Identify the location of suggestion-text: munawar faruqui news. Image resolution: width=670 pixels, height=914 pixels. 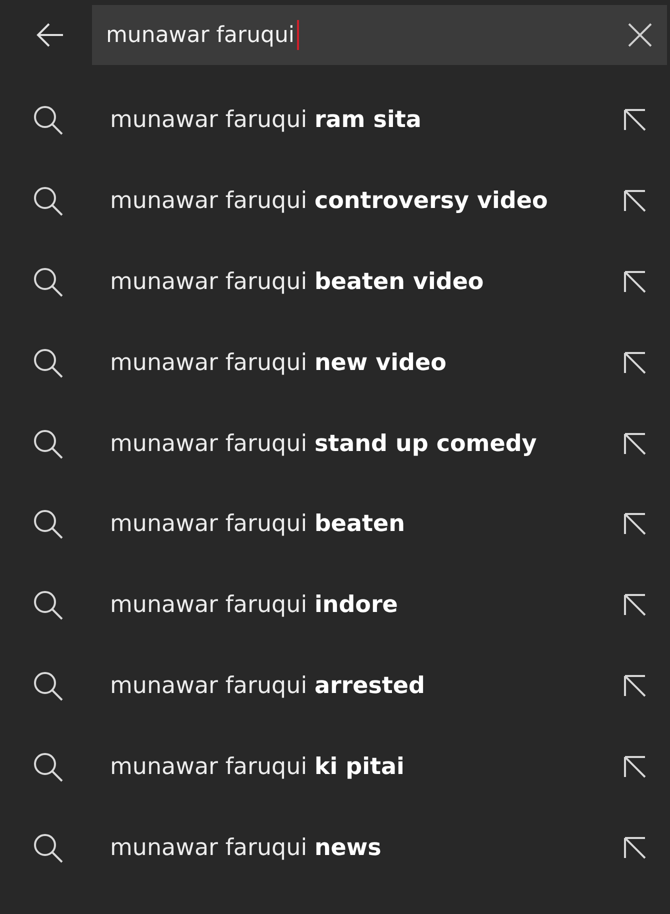
(246, 847).